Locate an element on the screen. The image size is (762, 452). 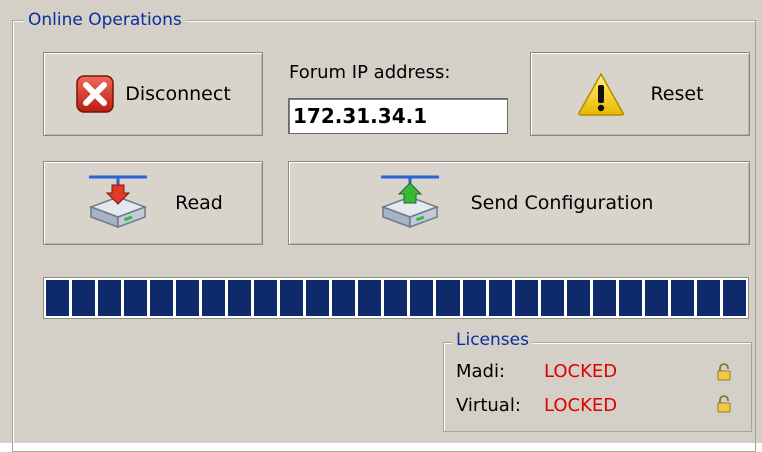
send-configuration-label: Send Configuration is located at coordinates (562, 203).